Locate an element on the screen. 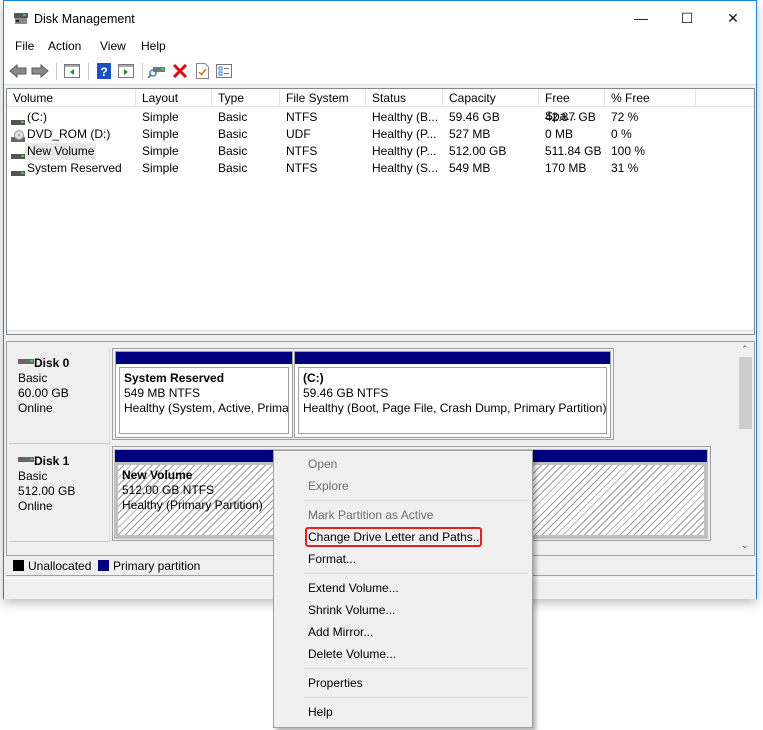  cell-free: 0 MB is located at coordinates (559, 134).